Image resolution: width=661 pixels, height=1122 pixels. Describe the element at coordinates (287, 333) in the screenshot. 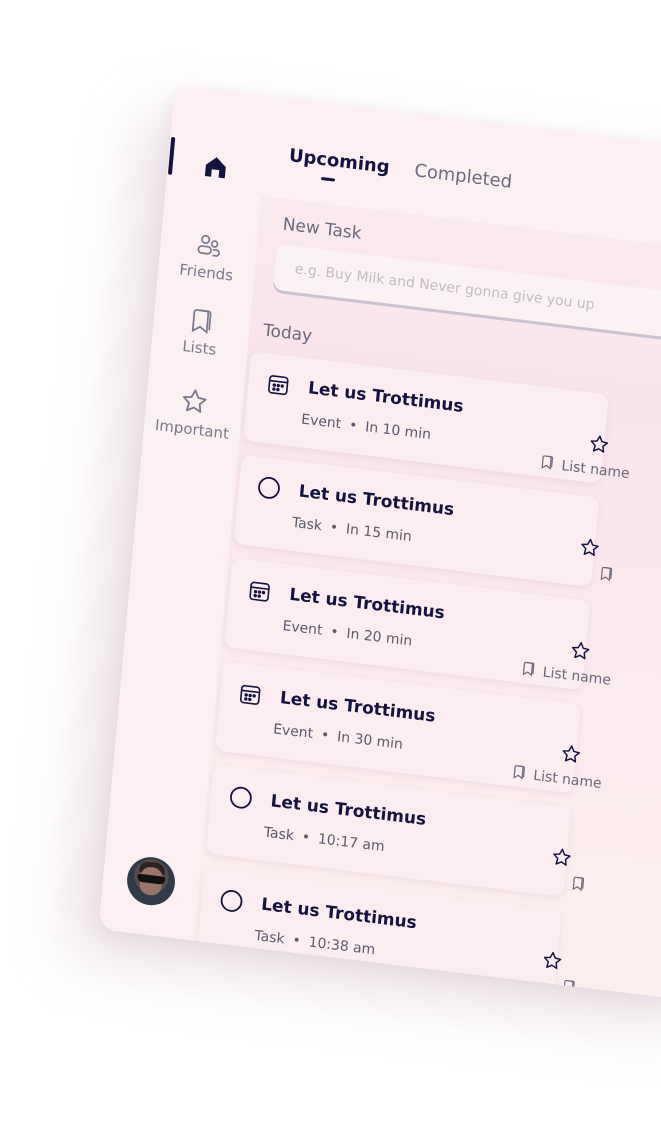

I see `section-heading-today: Today` at that location.